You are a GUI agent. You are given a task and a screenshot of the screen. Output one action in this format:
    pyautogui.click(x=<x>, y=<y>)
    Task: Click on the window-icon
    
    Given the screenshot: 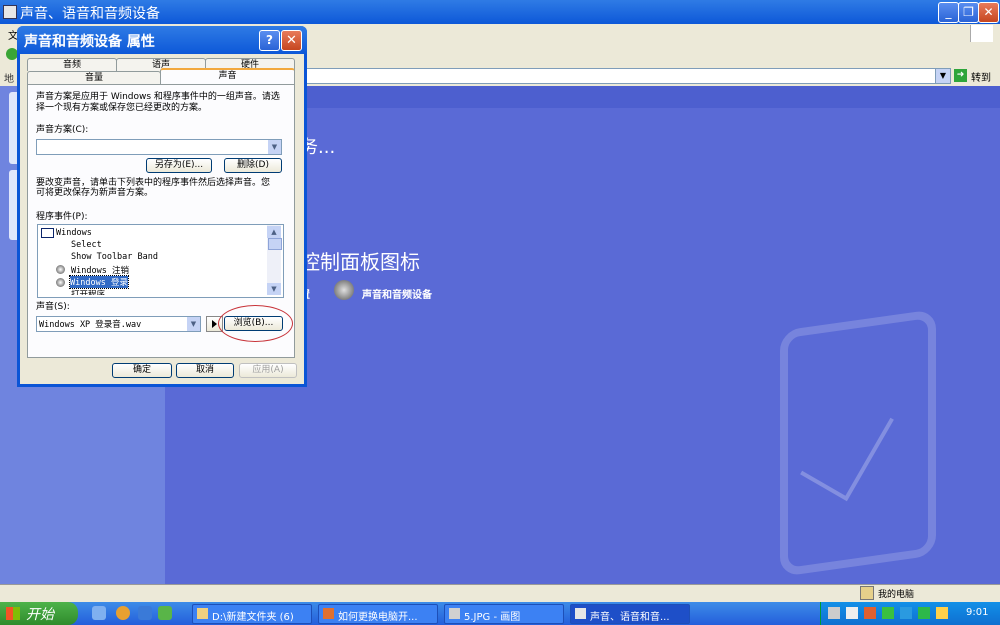 What is the action you would take?
    pyautogui.click(x=47, y=233)
    